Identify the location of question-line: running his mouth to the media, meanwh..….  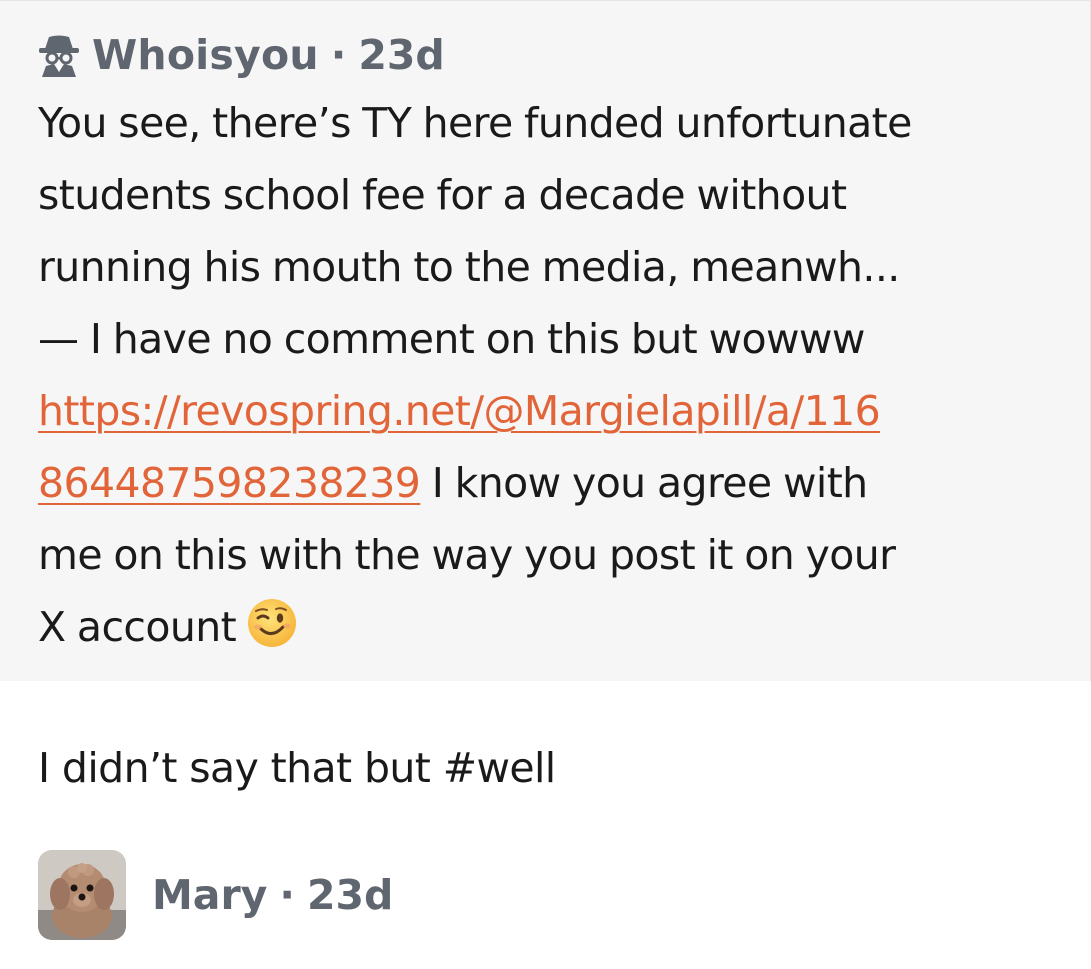
(469, 267).